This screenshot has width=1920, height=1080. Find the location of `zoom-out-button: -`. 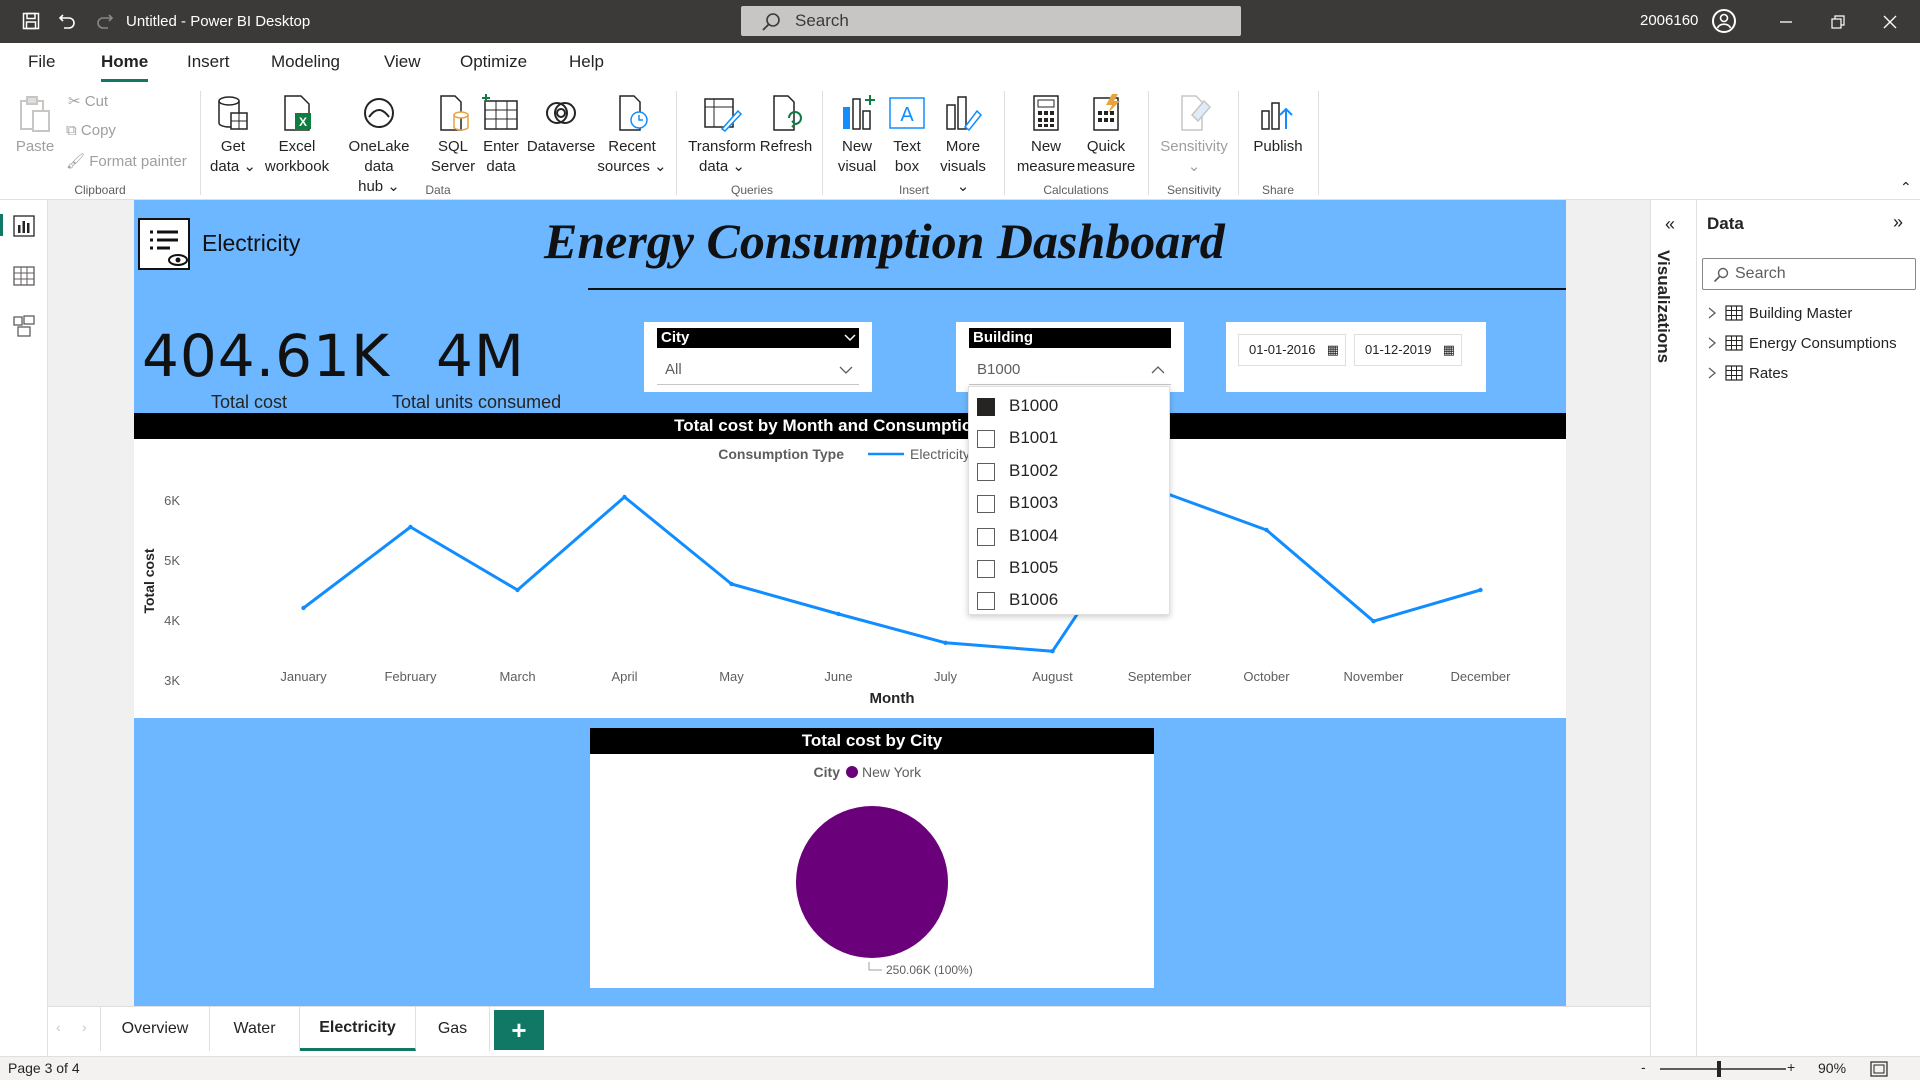

zoom-out-button: - is located at coordinates (1643, 1067).